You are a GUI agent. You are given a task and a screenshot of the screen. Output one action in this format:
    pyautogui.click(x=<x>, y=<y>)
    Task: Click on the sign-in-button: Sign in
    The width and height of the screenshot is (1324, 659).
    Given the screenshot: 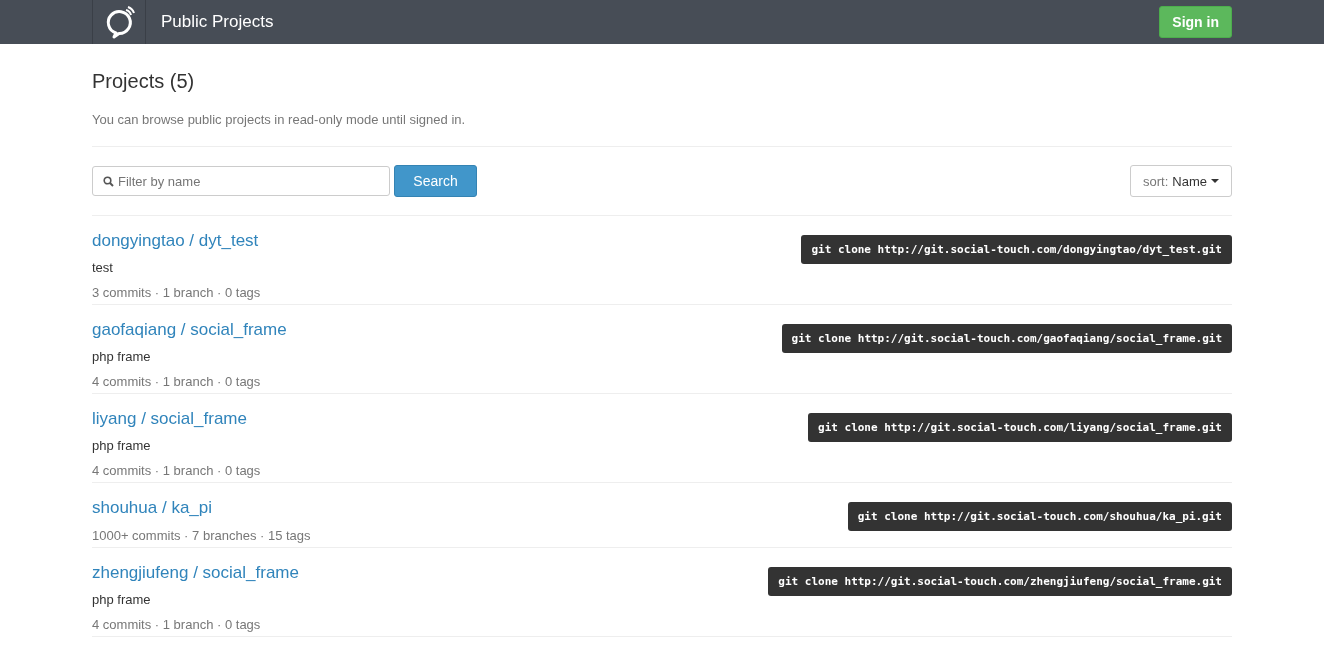 What is the action you would take?
    pyautogui.click(x=1195, y=22)
    